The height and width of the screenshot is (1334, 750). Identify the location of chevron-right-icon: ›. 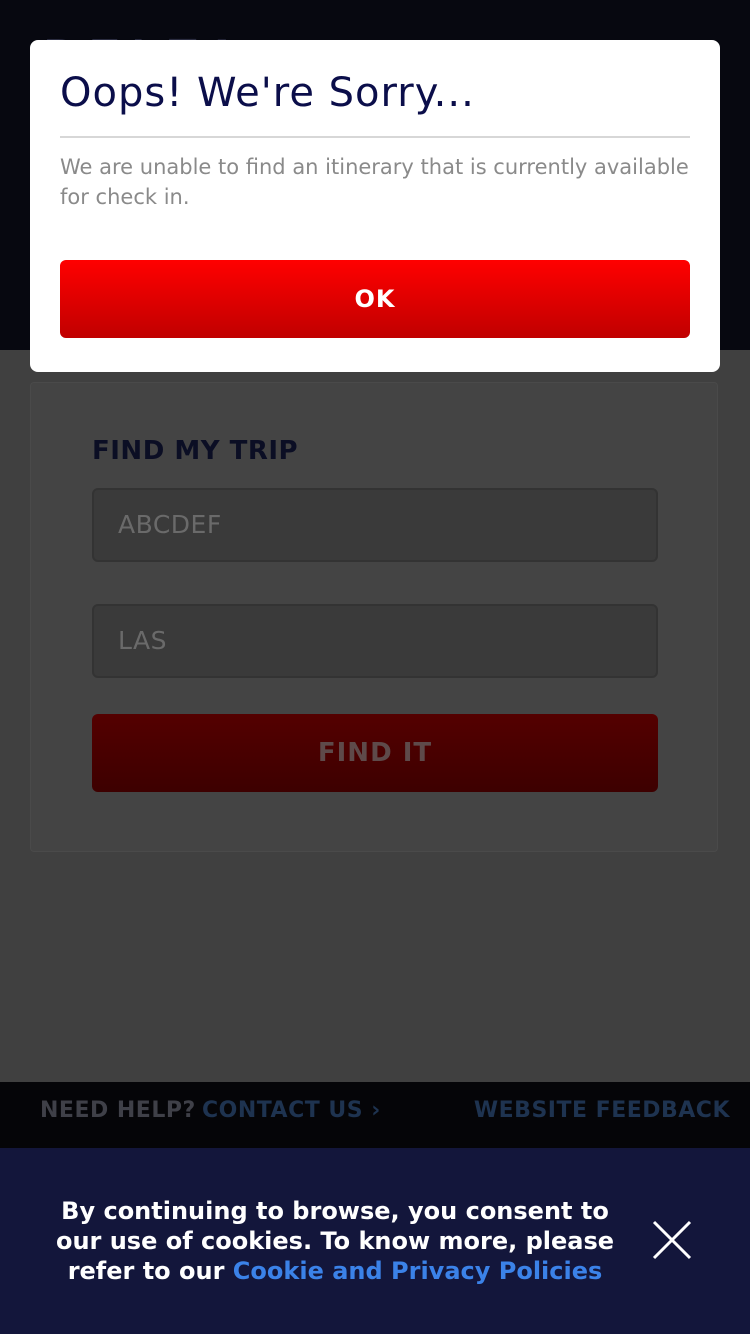
(376, 1110).